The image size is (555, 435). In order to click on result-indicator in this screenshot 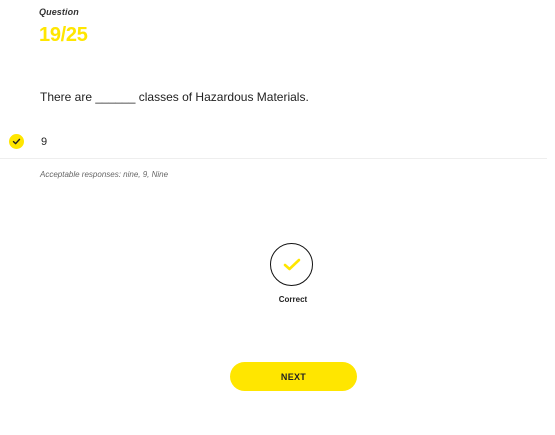, I will do `click(291, 264)`.